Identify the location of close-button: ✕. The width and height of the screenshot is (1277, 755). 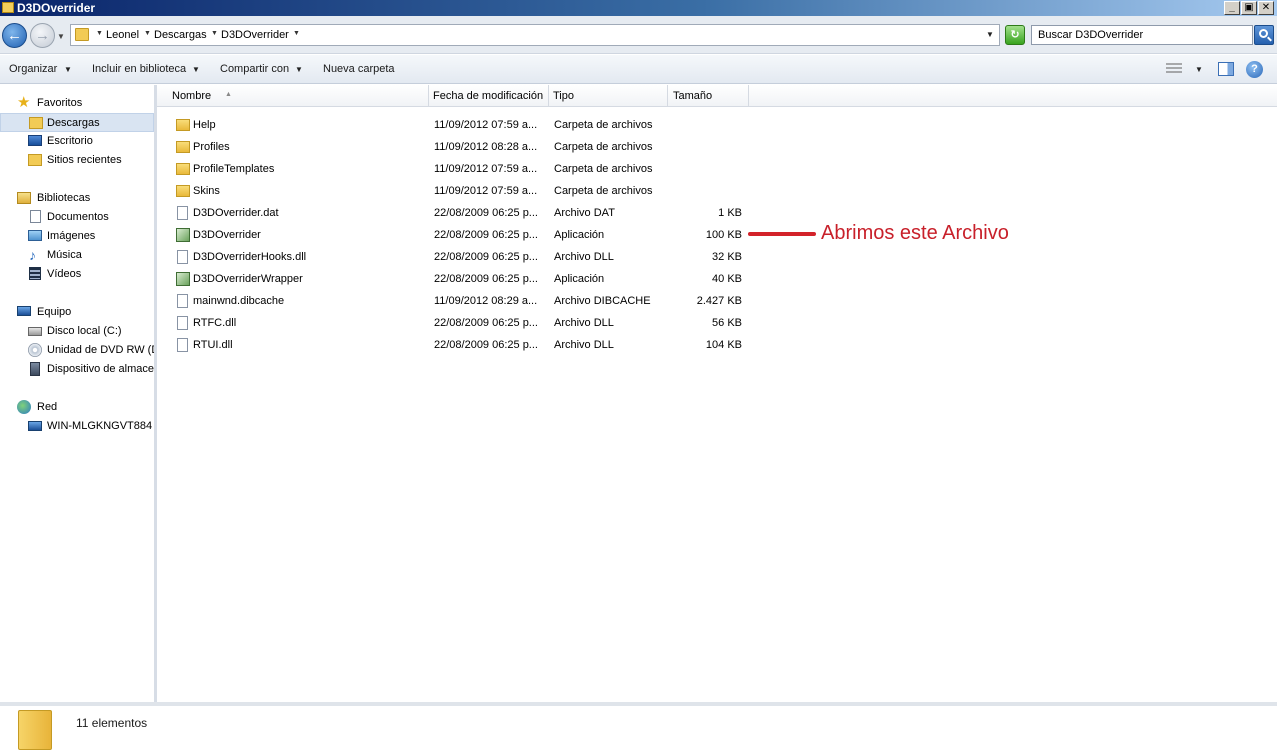
(1266, 8).